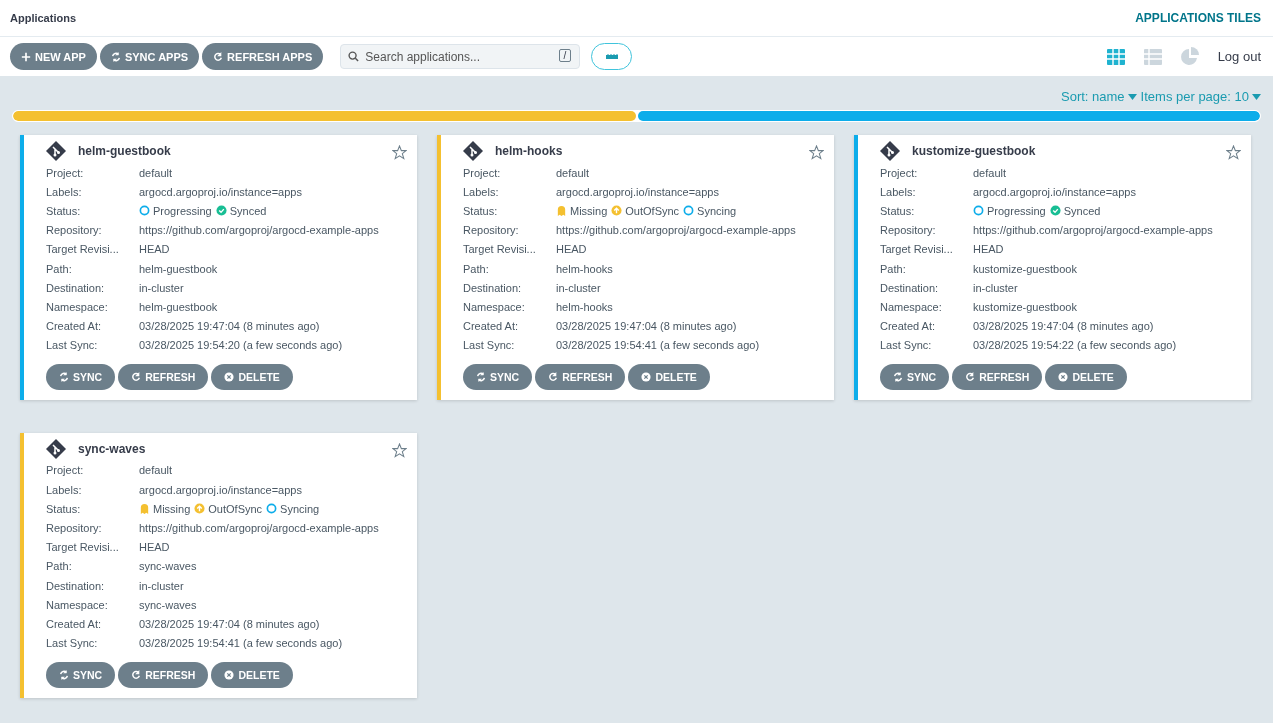  I want to click on field-value: HEAD, so click(155, 249).